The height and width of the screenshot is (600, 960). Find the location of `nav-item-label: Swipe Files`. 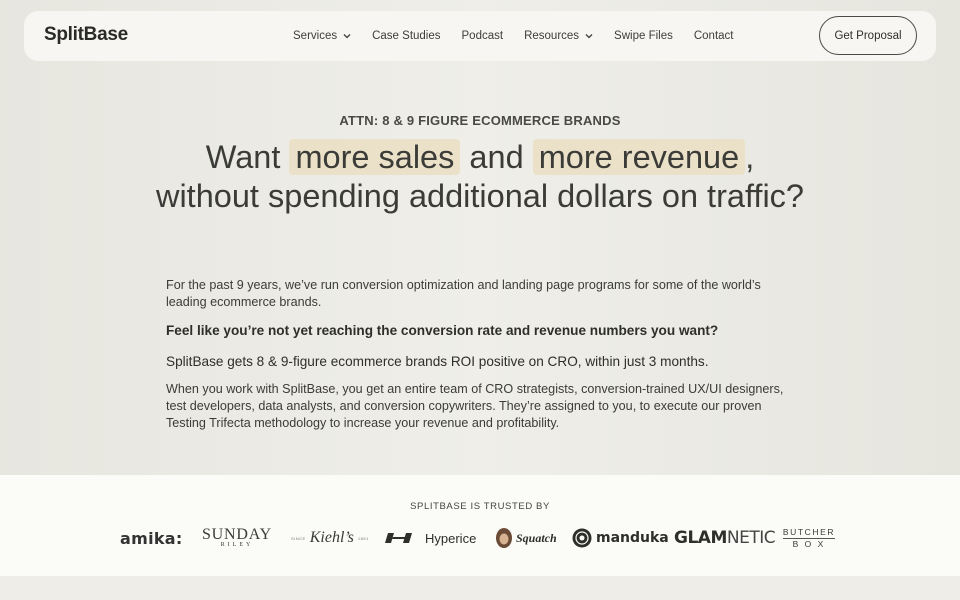

nav-item-label: Swipe Files is located at coordinates (643, 36).